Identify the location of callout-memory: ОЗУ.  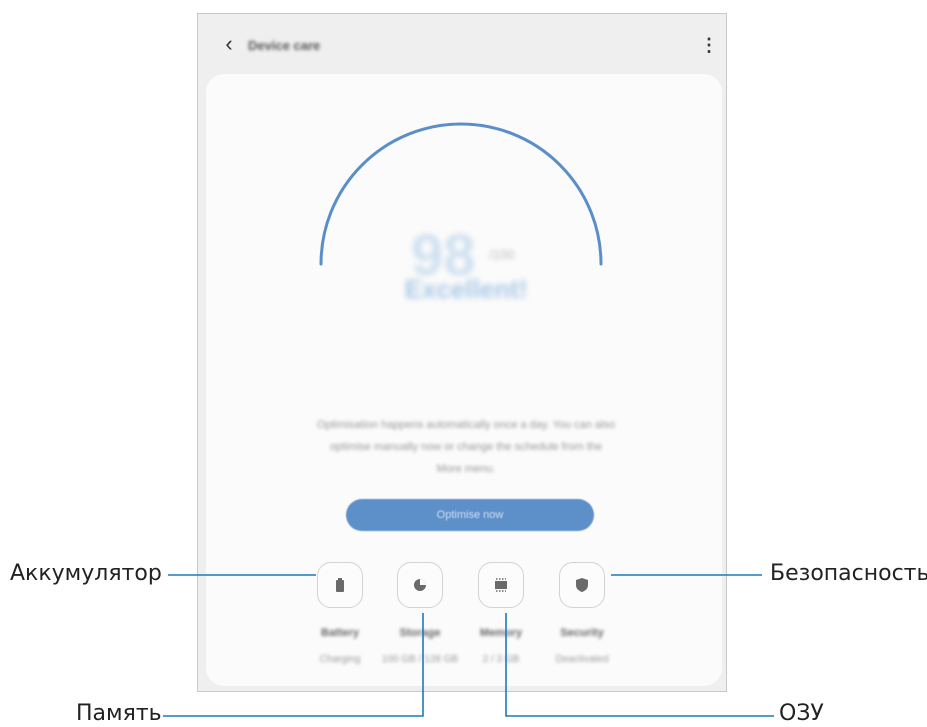
(801, 713).